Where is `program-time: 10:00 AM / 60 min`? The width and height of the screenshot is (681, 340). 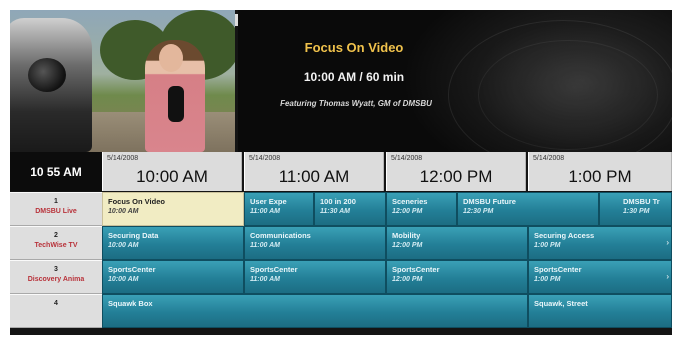 program-time: 10:00 AM / 60 min is located at coordinates (354, 77).